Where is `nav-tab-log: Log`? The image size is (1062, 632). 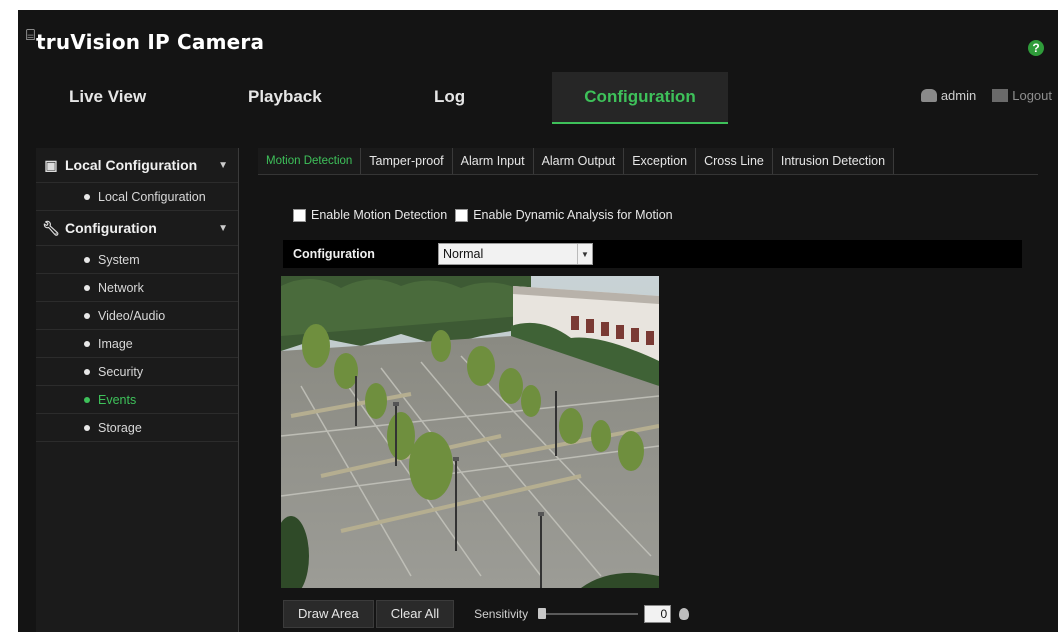
nav-tab-log: Log is located at coordinates (449, 97).